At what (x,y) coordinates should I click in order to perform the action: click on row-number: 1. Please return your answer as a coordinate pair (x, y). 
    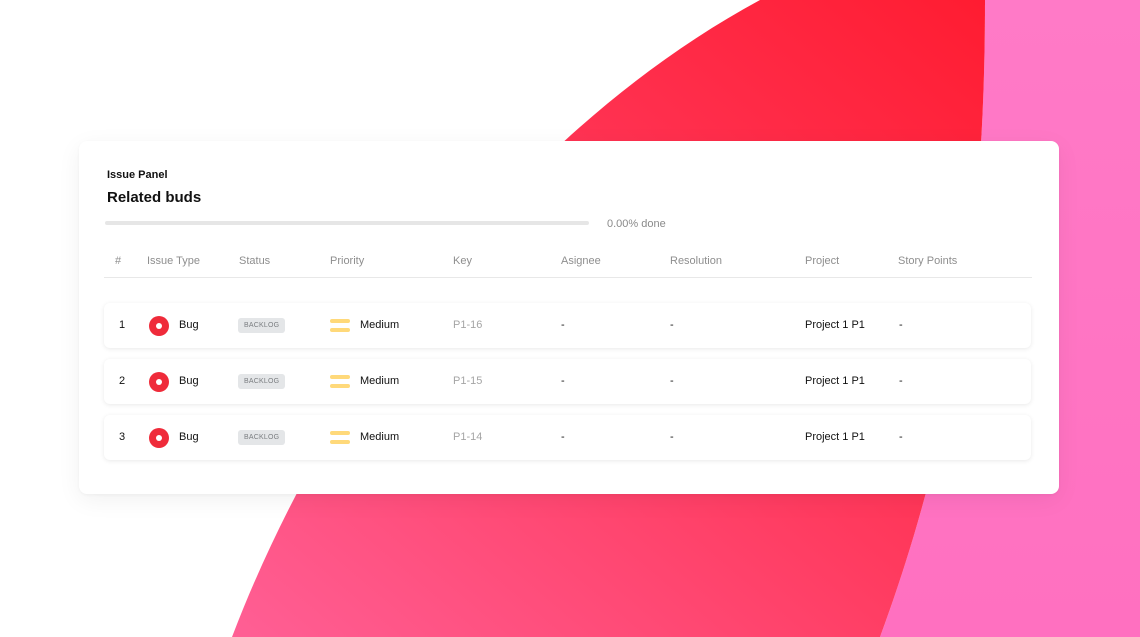
    Looking at the image, I should click on (122, 325).